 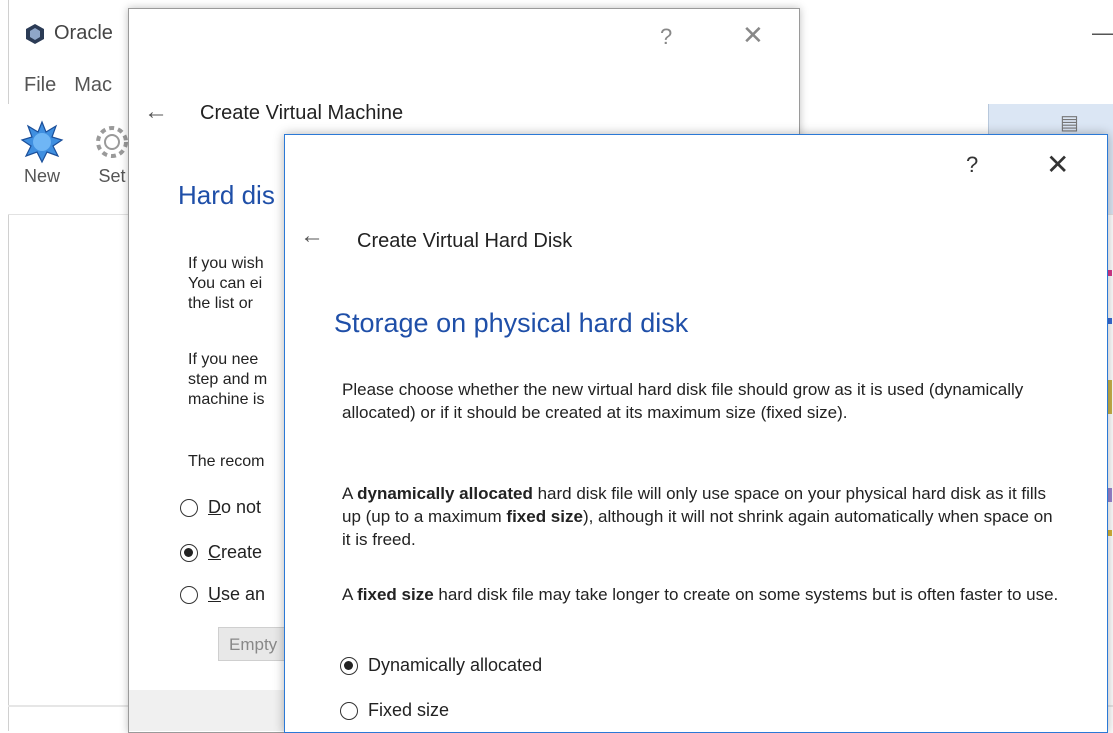 What do you see at coordinates (214, 507) in the screenshot?
I see `mnemonic: D` at bounding box center [214, 507].